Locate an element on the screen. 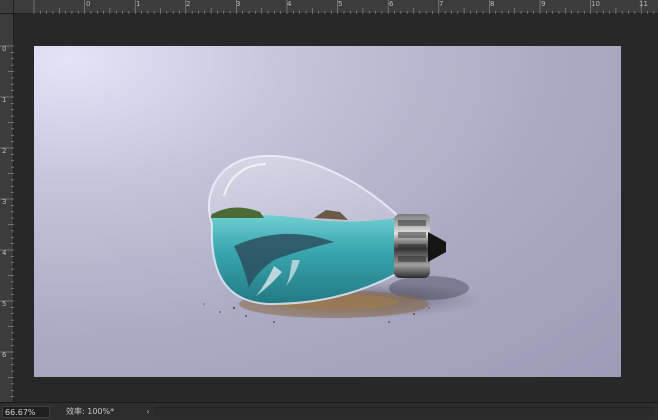 Image resolution: width=658 pixels, height=420 pixels. ruler-label: 11 is located at coordinates (643, 4).